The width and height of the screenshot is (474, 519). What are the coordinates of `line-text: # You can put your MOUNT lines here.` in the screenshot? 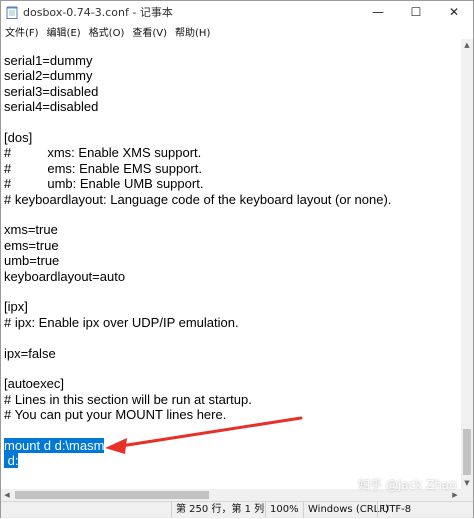 It's located at (115, 415).